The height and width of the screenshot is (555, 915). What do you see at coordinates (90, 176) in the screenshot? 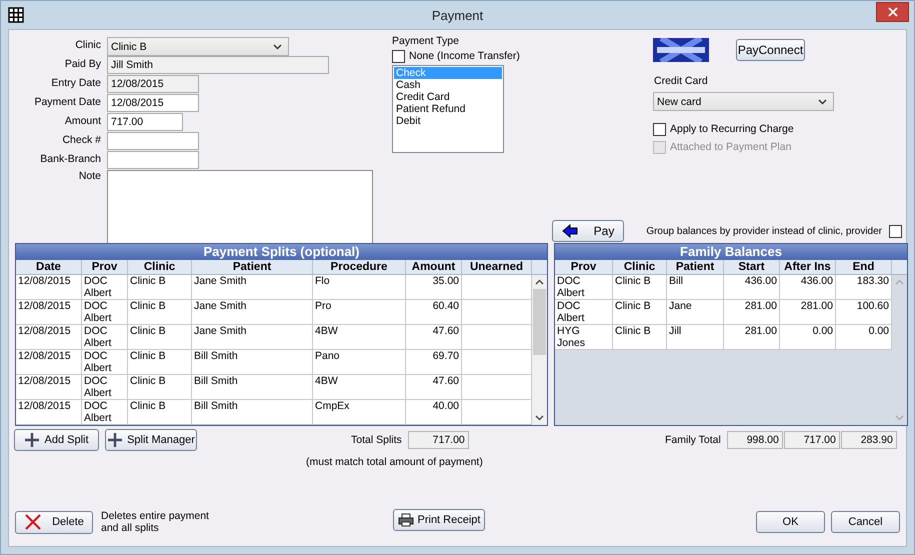
I see `field-label: Note` at bounding box center [90, 176].